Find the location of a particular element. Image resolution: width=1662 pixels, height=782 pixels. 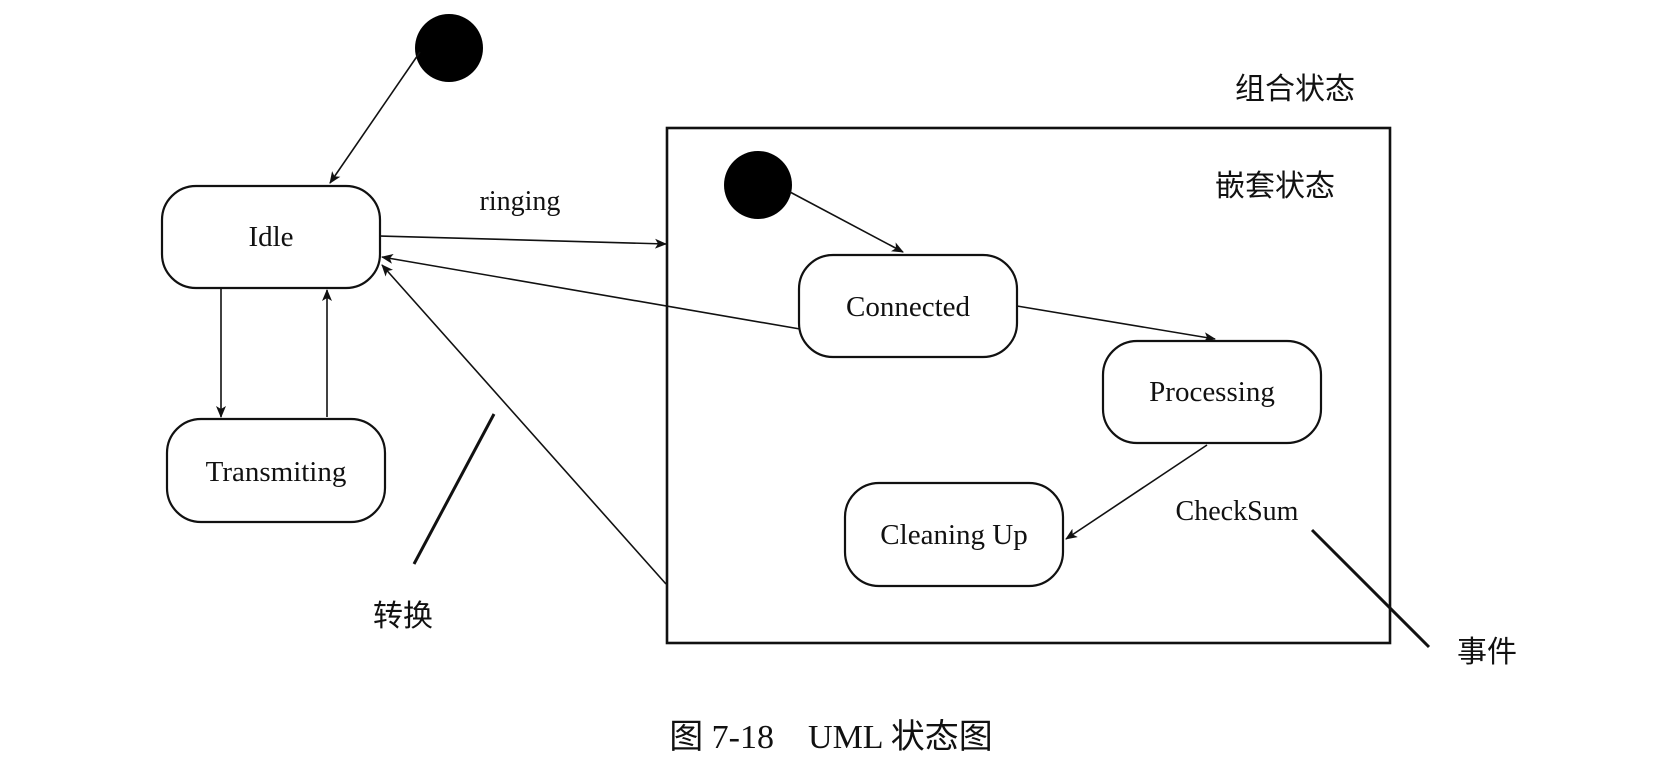

annotation-nested-state: 嵌套状态 is located at coordinates (1275, 186).